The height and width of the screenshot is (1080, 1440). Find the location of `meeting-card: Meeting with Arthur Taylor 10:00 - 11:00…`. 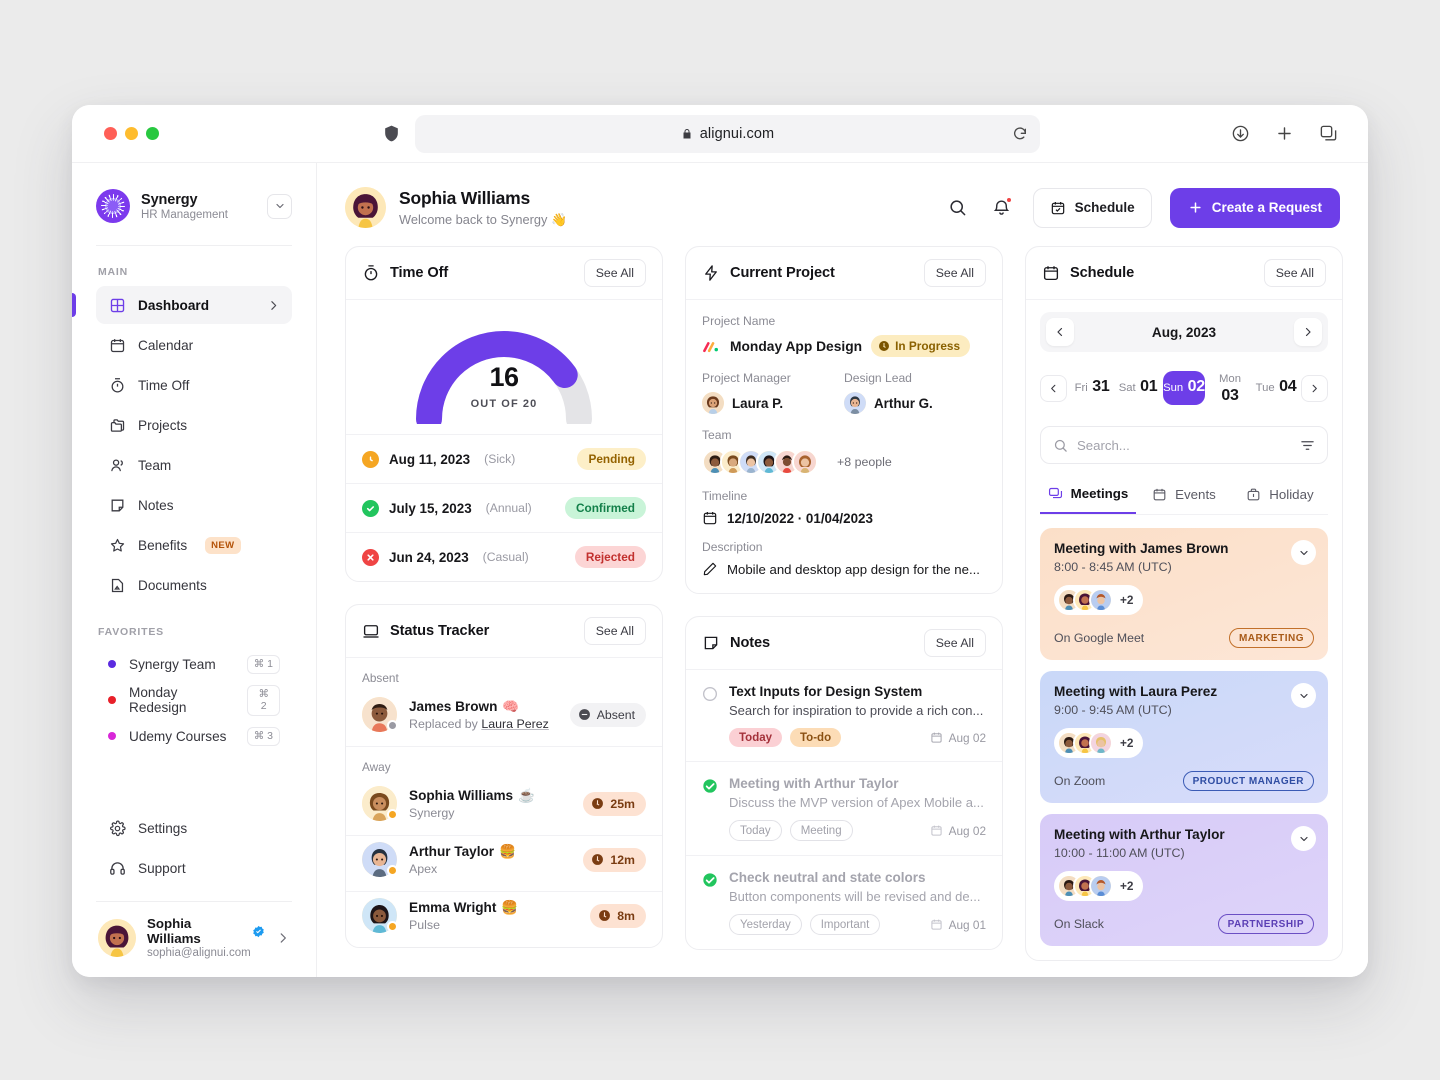

meeting-card: Meeting with Arthur Taylor 10:00 - 11:00… is located at coordinates (1184, 880).